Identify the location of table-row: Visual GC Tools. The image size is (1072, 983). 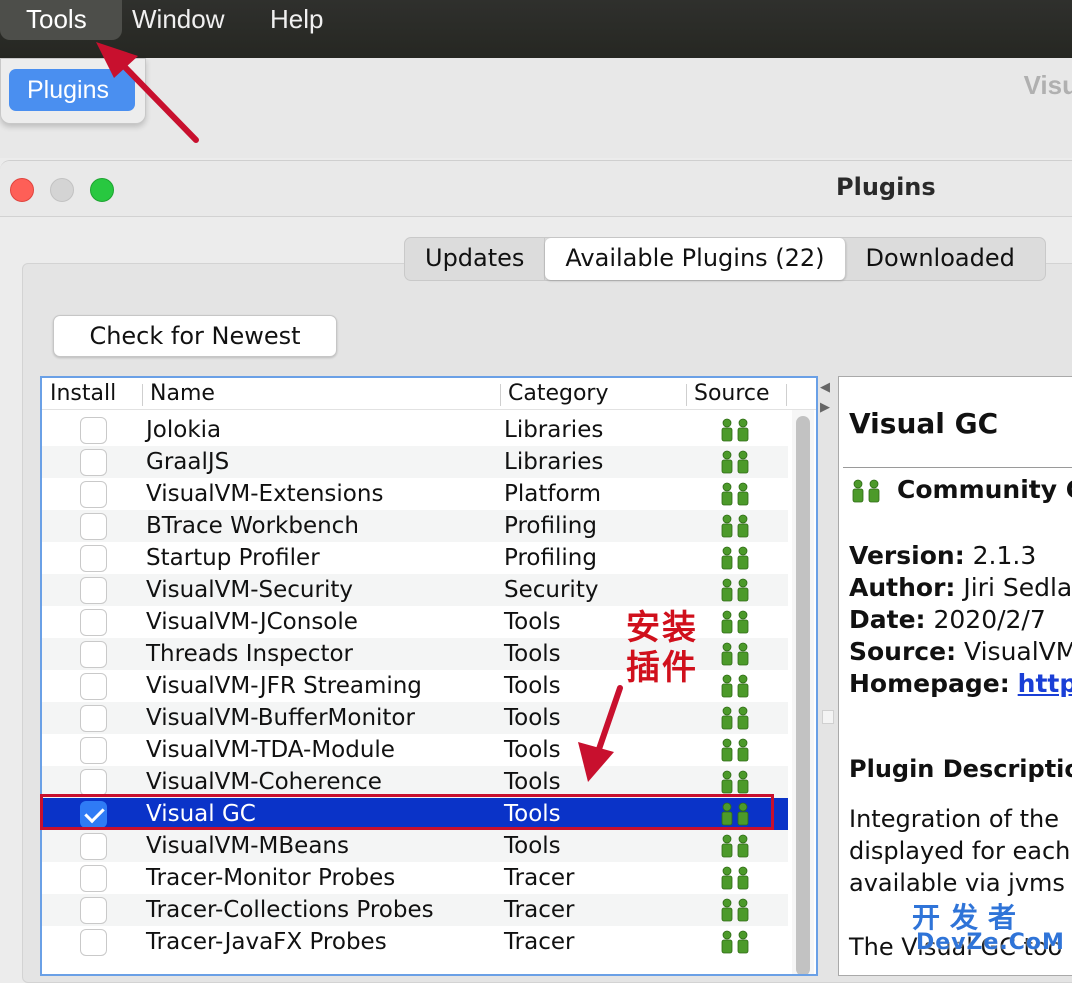
(415, 814).